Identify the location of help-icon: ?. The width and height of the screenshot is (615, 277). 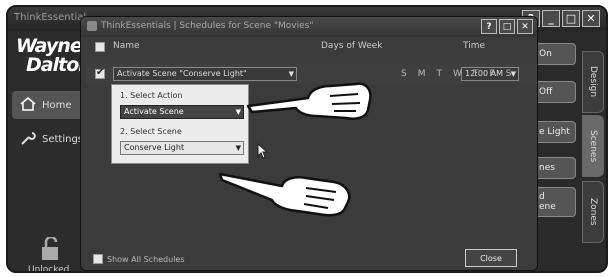
(489, 26).